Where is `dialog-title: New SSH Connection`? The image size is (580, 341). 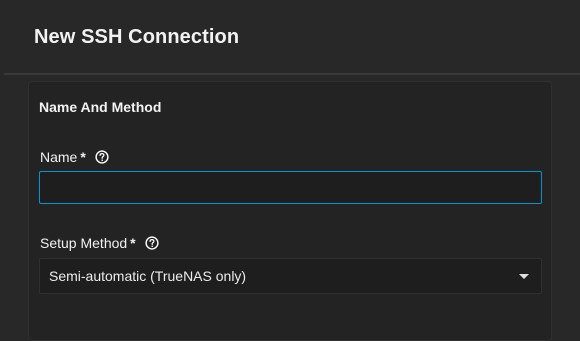
dialog-title: New SSH Connection is located at coordinates (137, 37).